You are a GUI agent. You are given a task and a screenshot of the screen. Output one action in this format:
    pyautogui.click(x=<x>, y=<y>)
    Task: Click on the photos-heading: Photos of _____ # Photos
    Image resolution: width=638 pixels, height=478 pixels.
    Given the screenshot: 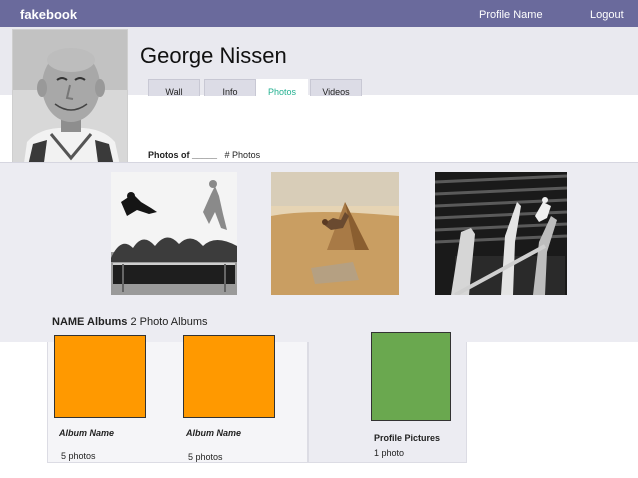 What is the action you would take?
    pyautogui.click(x=204, y=155)
    